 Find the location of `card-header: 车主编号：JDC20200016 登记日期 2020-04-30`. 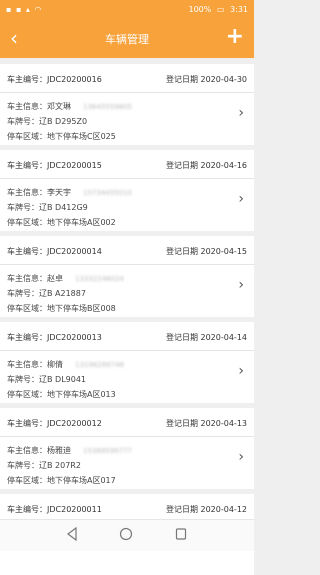

card-header: 车主编号：JDC20200016 登记日期 2020-04-30 is located at coordinates (127, 78).